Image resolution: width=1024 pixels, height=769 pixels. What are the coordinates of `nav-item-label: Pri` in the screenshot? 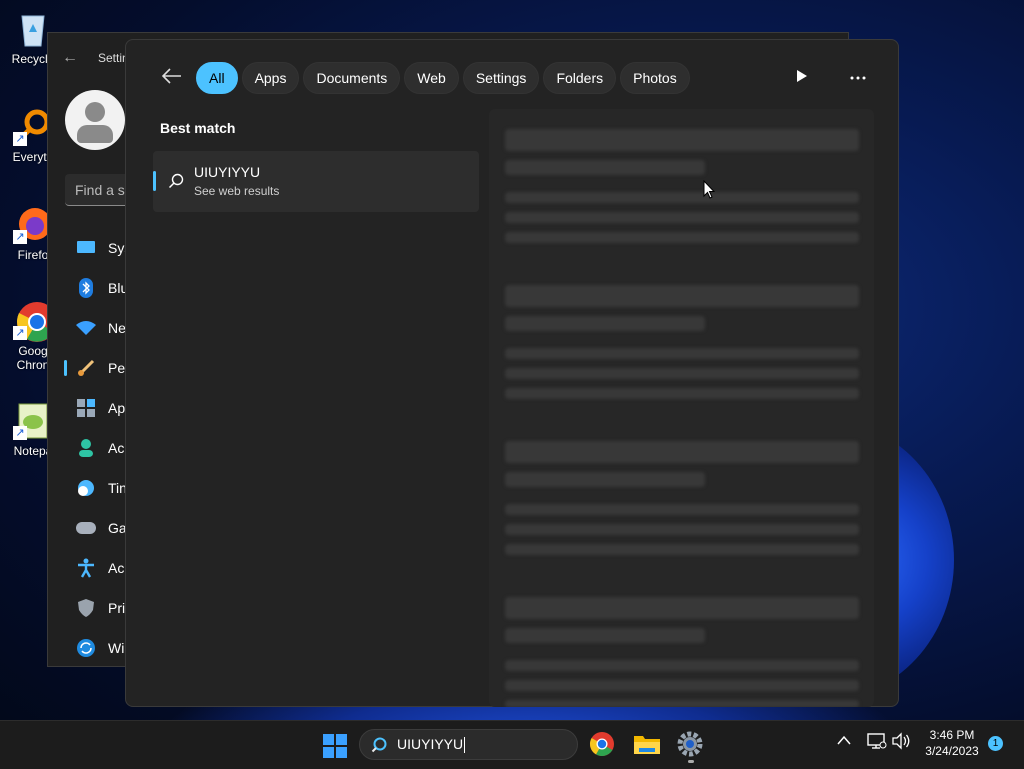 It's located at (117, 608).